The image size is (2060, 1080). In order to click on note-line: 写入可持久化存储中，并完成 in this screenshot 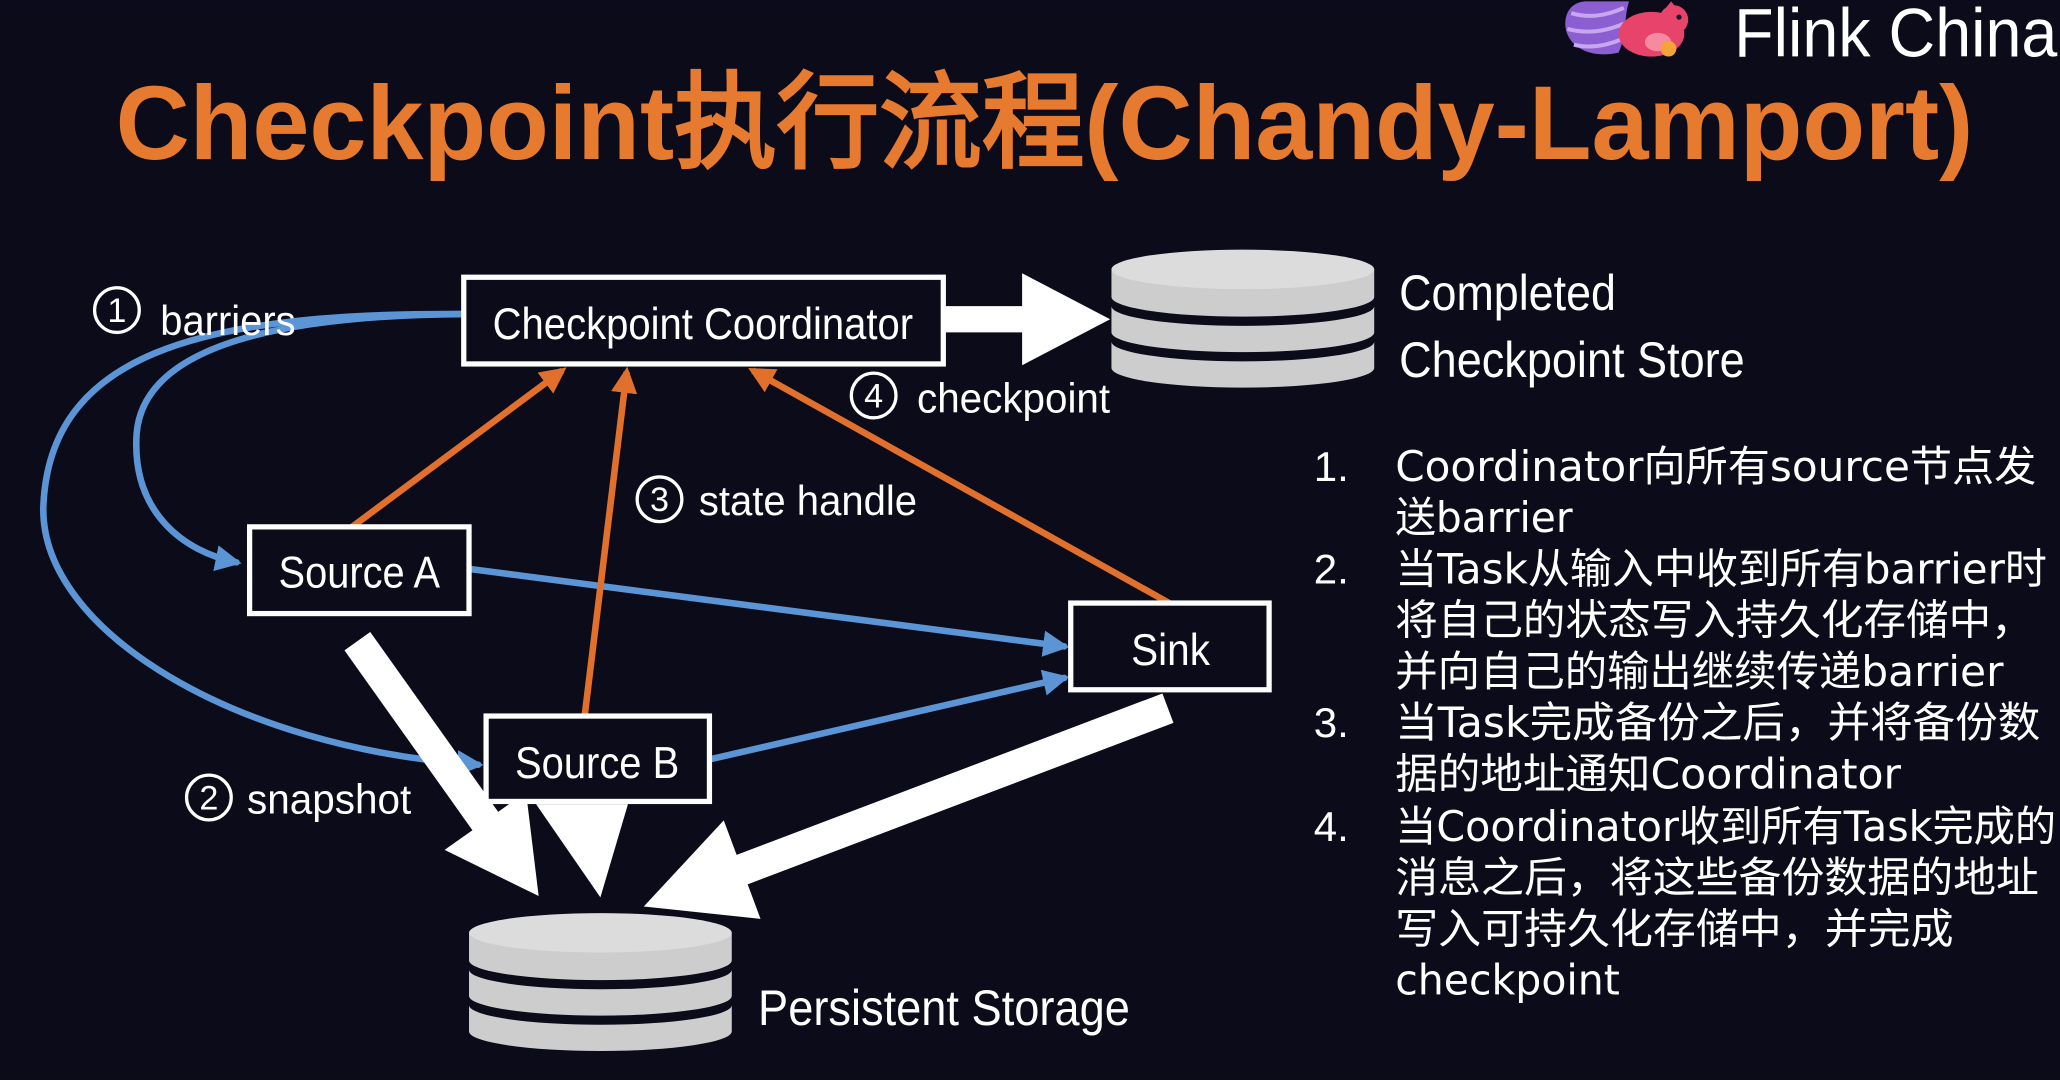, I will do `click(1674, 928)`.